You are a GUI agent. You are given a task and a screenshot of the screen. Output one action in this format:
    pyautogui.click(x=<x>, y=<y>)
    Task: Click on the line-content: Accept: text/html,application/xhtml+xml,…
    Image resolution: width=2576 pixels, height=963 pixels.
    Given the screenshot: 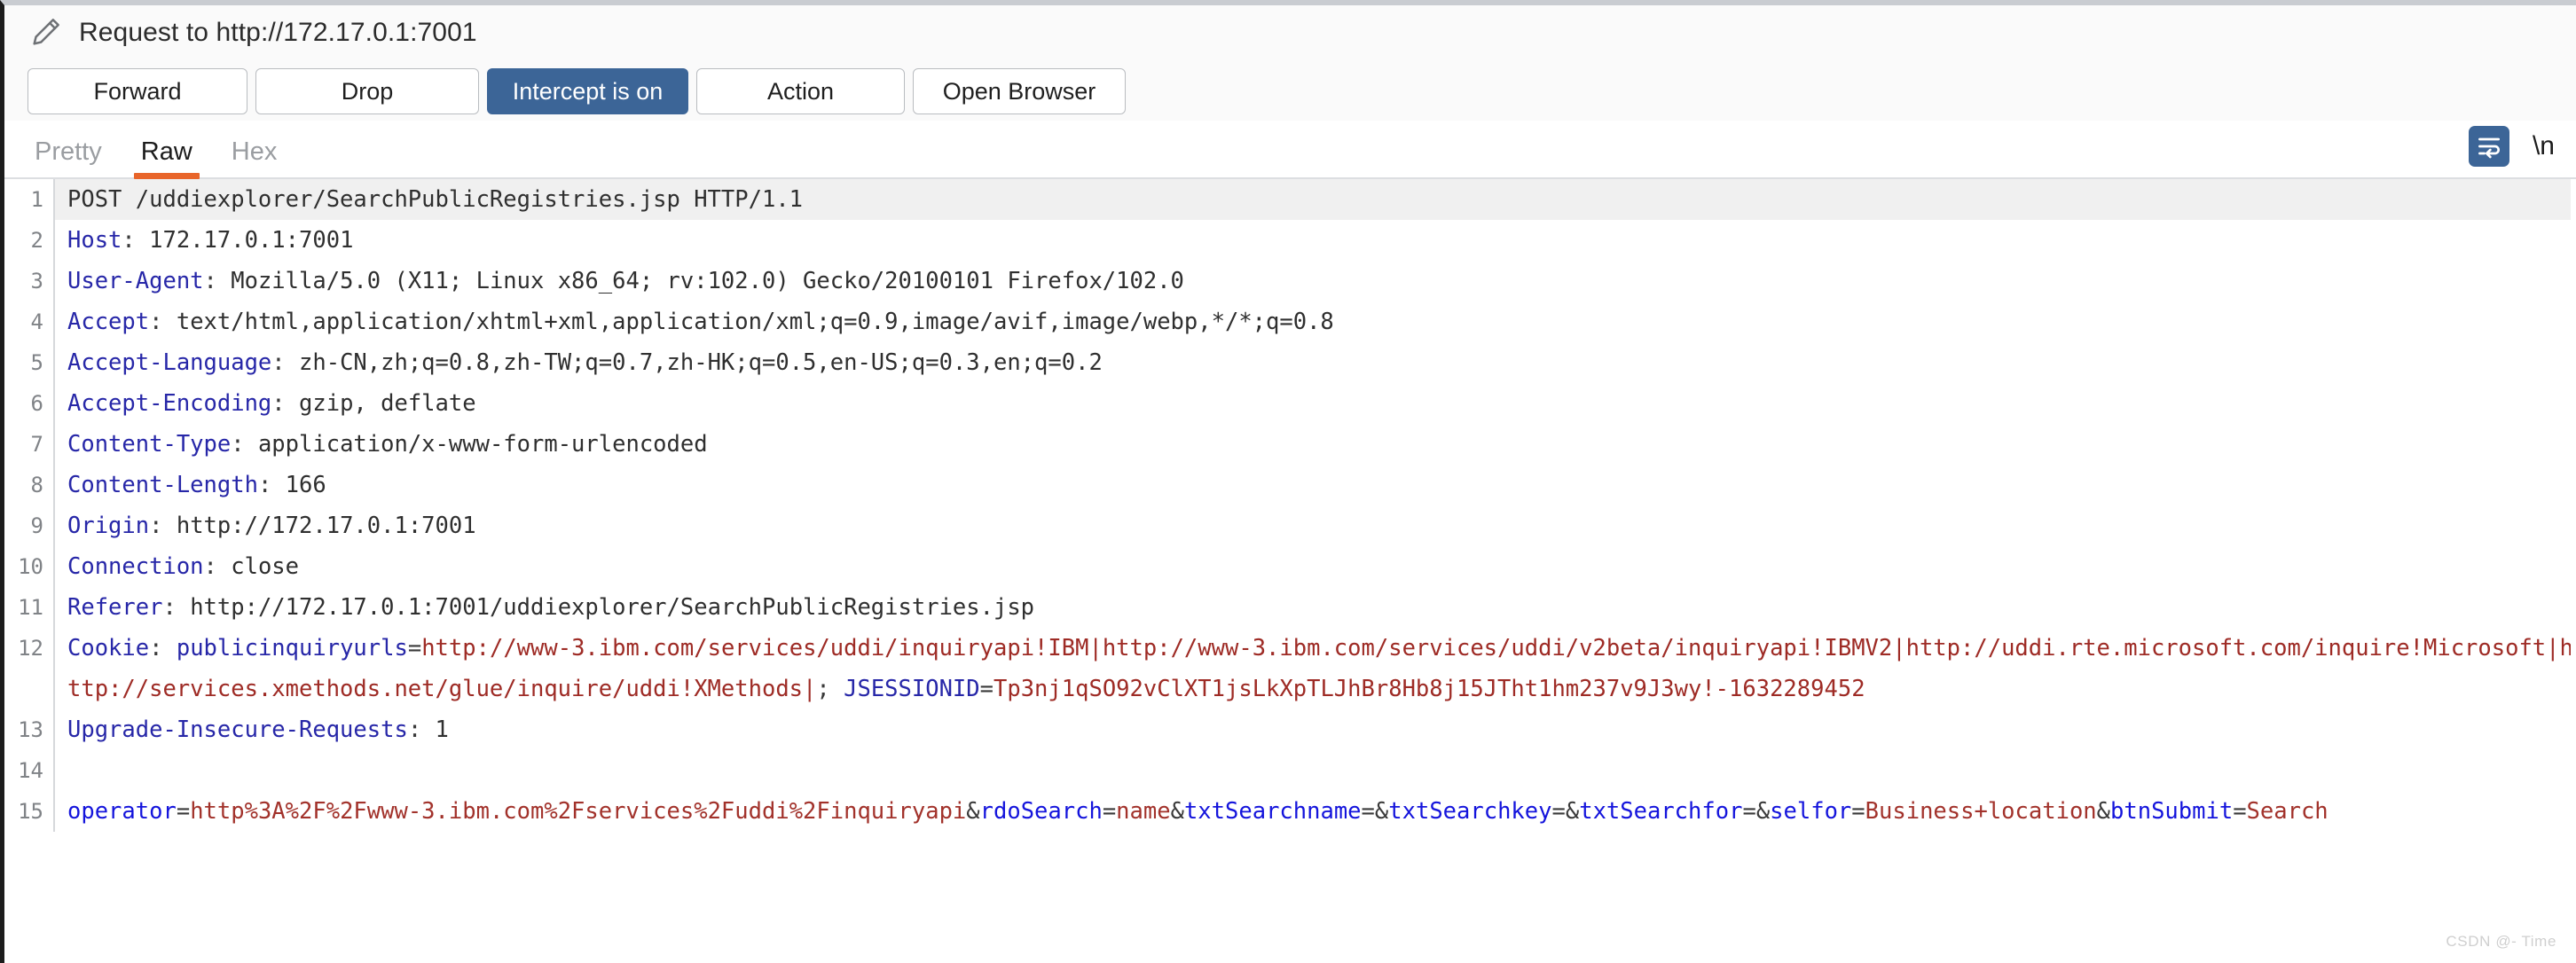 What is the action you would take?
    pyautogui.click(x=1315, y=321)
    